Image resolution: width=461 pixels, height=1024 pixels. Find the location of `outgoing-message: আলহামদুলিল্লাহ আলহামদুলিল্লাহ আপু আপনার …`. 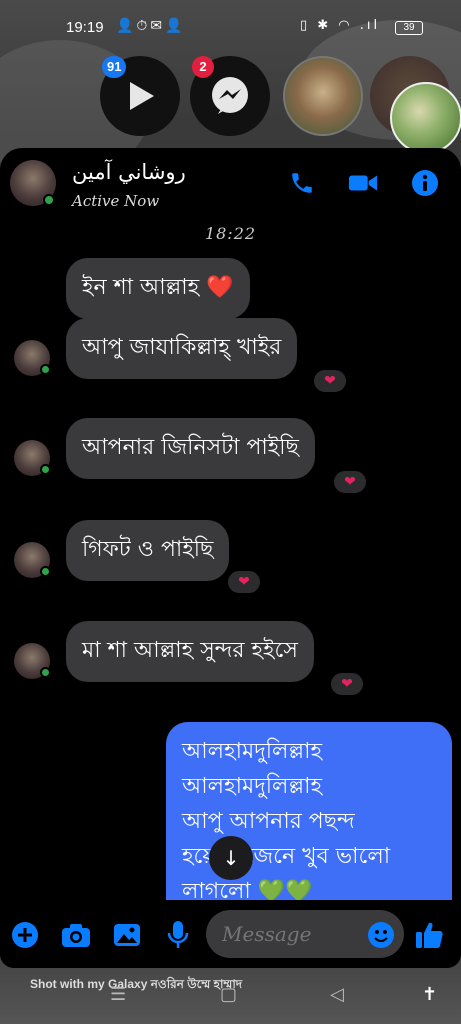

outgoing-message: আলহামদুলিল্লাহ আলহামদুলিল্লাহ আপু আপনার … is located at coordinates (309, 817).